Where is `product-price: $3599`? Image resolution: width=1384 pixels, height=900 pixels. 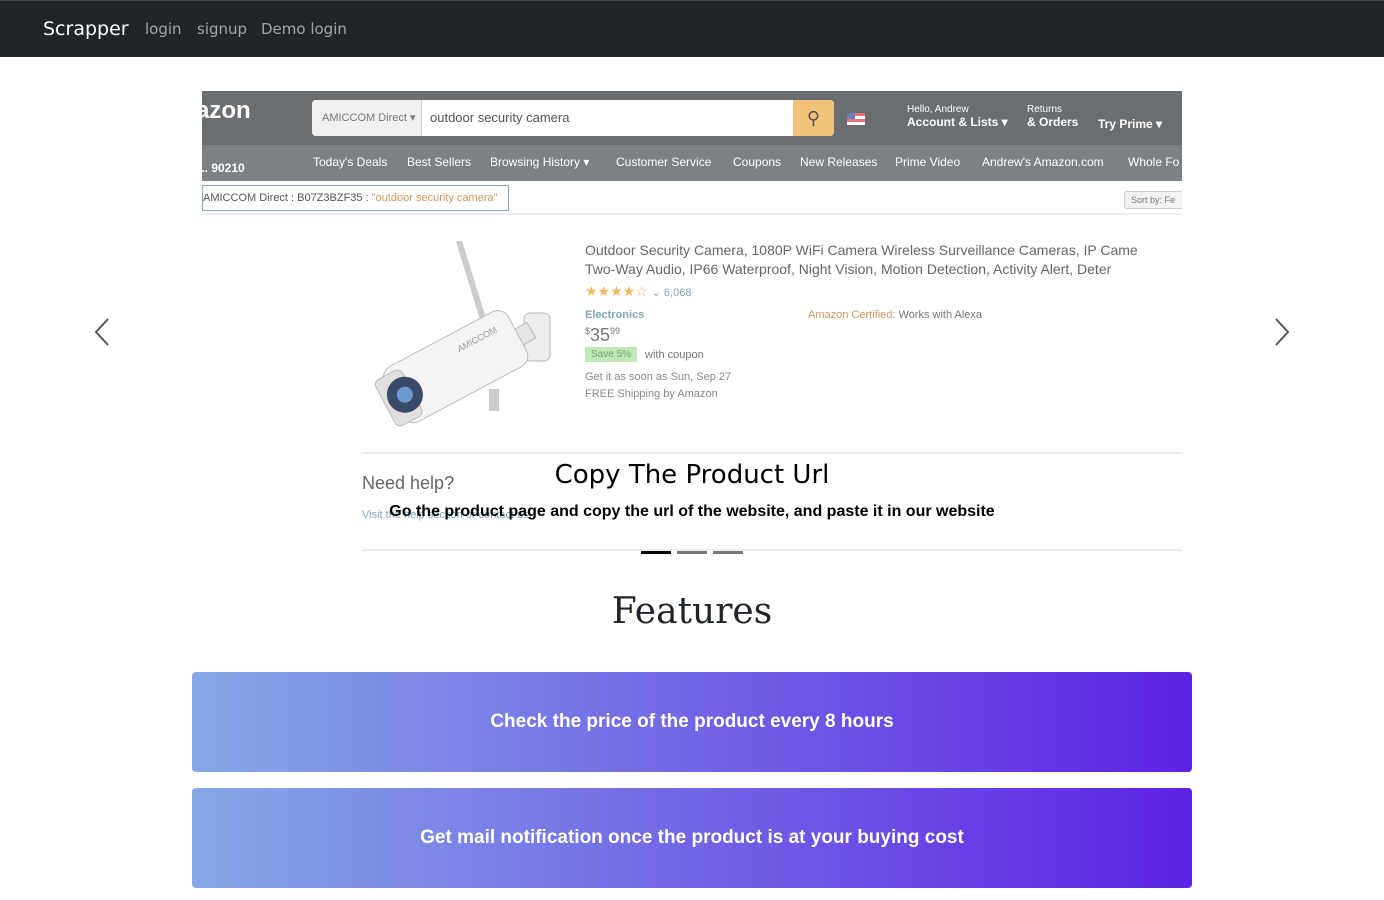
product-price: $3599 is located at coordinates (602, 335).